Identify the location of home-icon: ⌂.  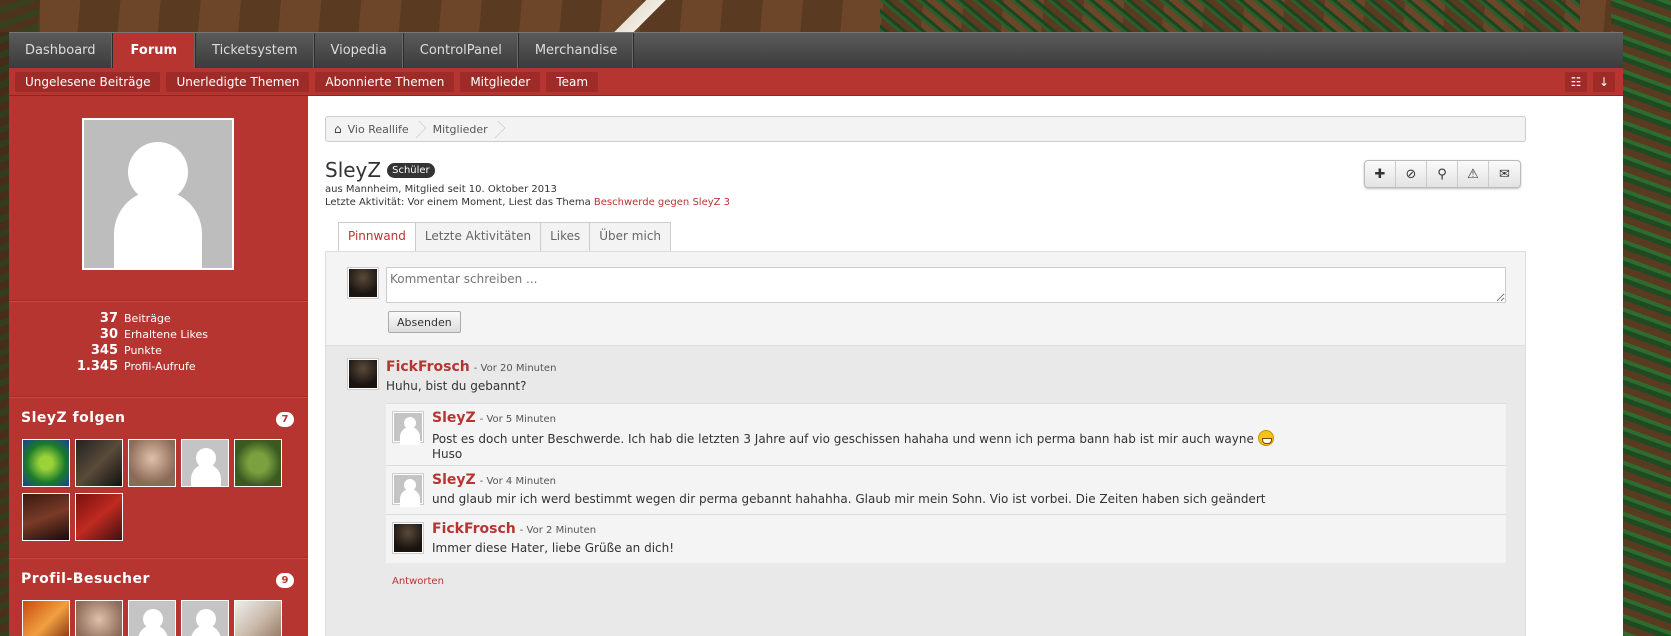
(338, 129).